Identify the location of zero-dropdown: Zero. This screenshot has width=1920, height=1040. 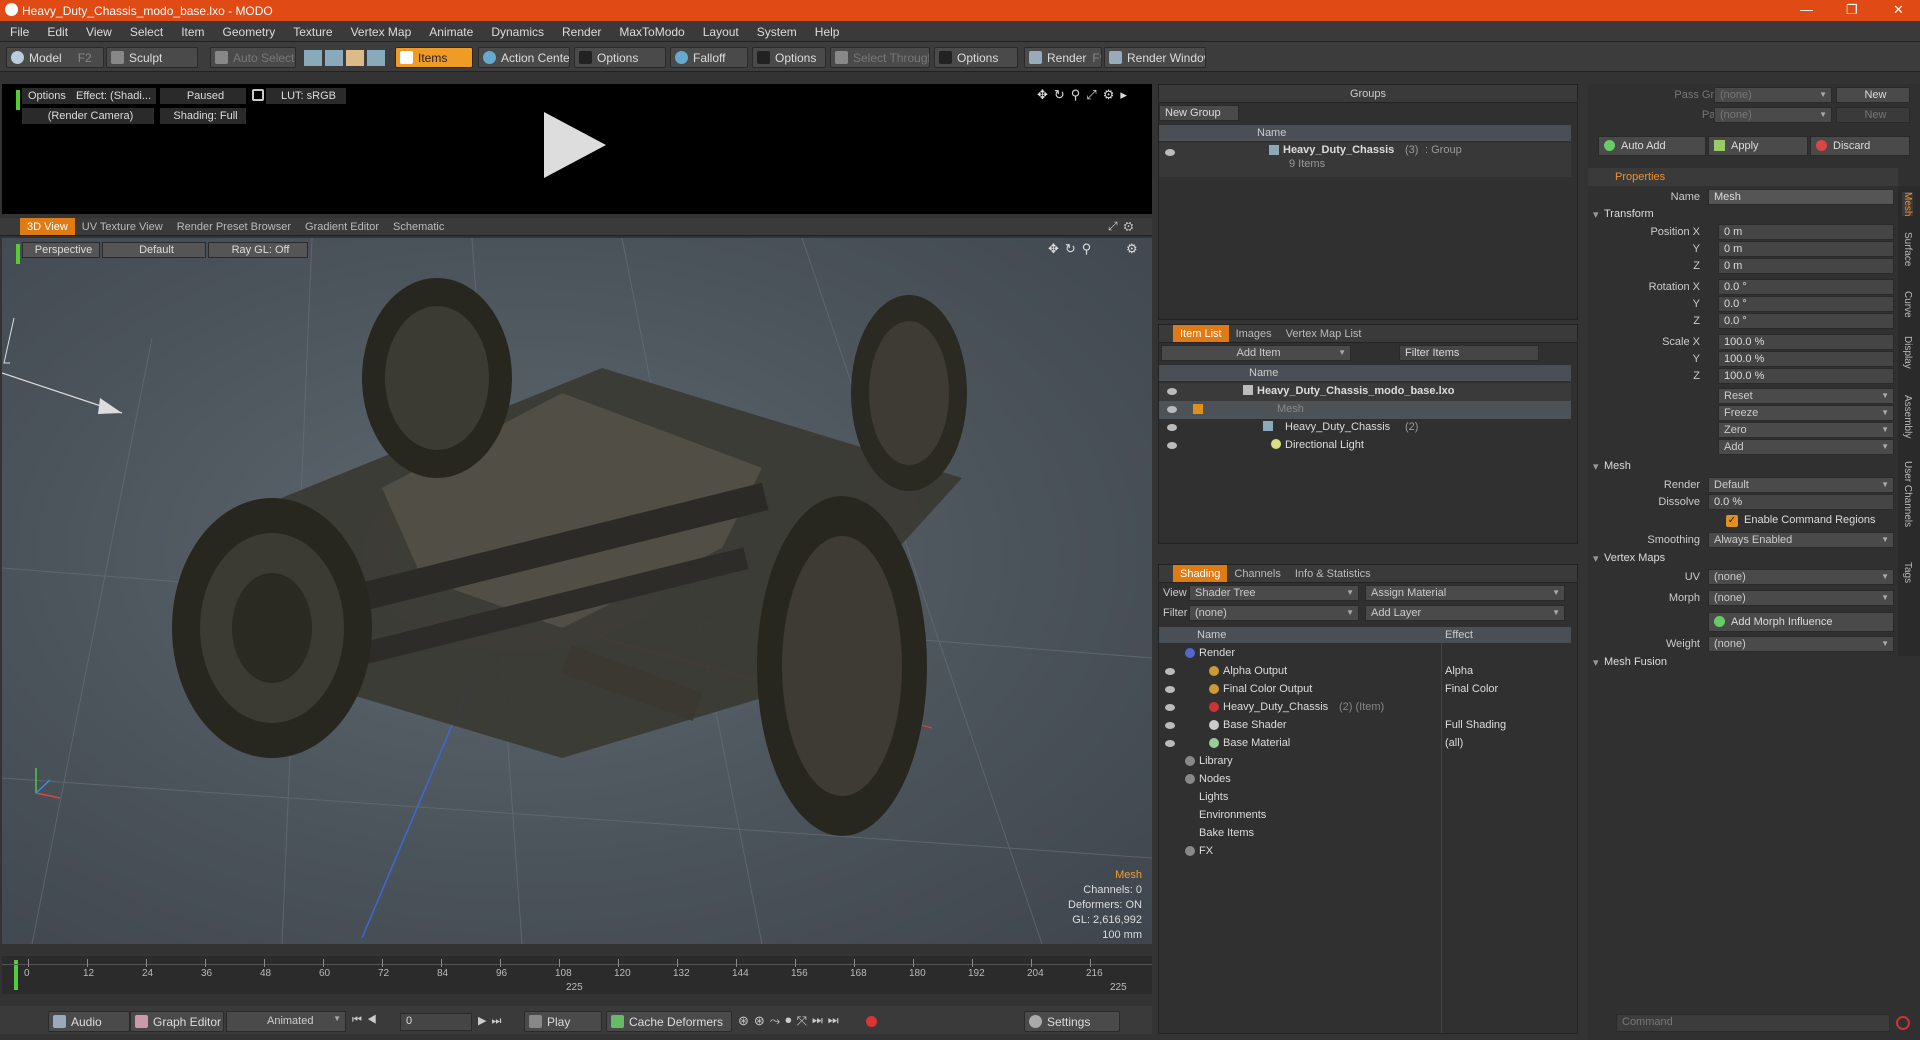
(1806, 430).